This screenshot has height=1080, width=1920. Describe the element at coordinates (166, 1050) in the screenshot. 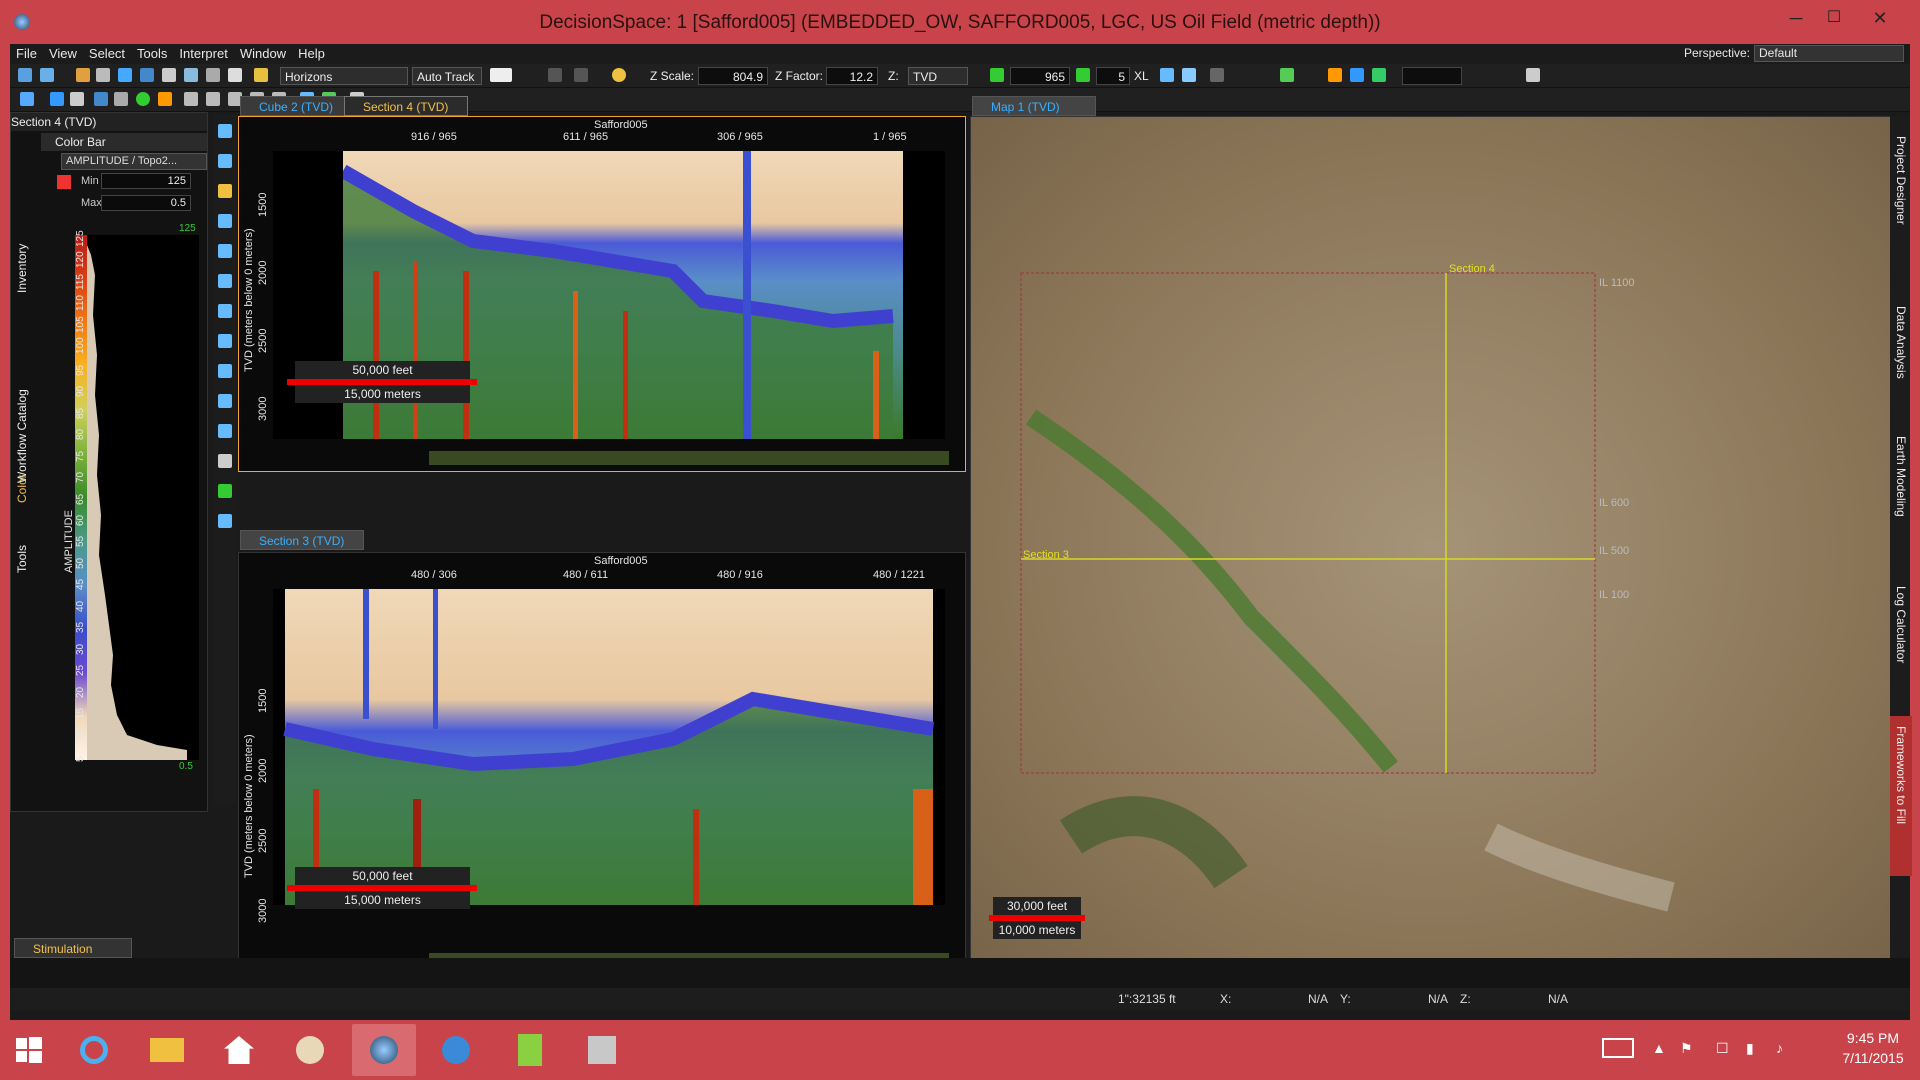

I see `file-explorer-button` at that location.